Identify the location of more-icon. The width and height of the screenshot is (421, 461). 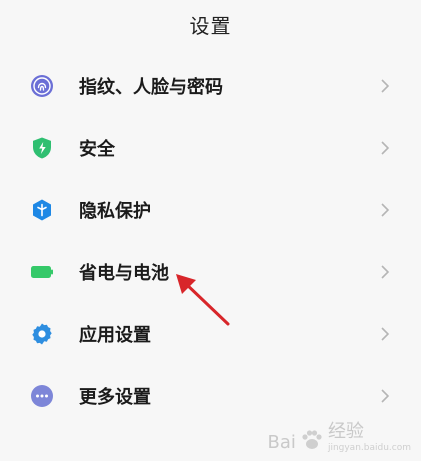
(42, 396).